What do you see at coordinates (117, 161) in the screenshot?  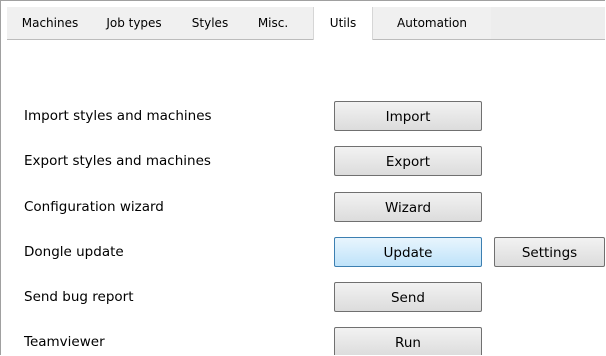 I see `export-label: Export styles and machines` at bounding box center [117, 161].